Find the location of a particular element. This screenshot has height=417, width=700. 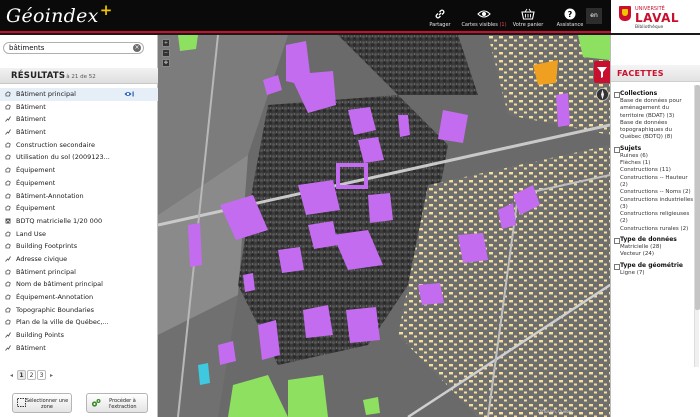

facet-item: Matricielle (28) is located at coordinates (654, 247).